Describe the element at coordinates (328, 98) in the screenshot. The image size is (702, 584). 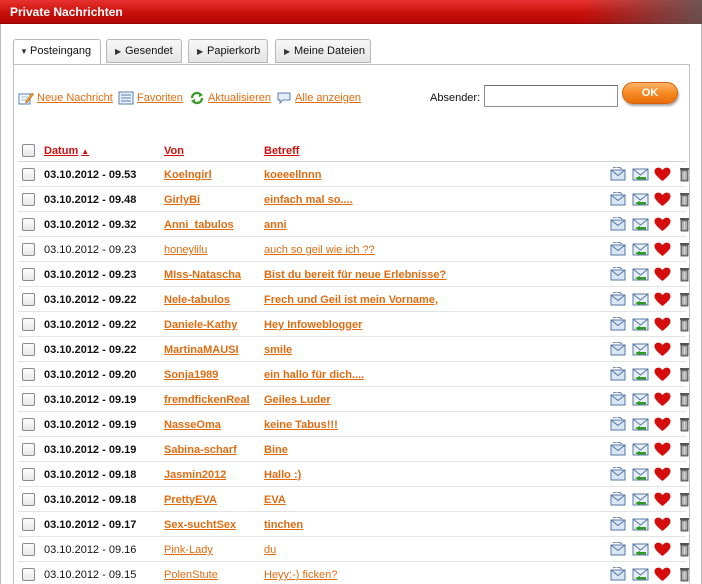
I see `show-all-link: Alle anzeigen` at that location.